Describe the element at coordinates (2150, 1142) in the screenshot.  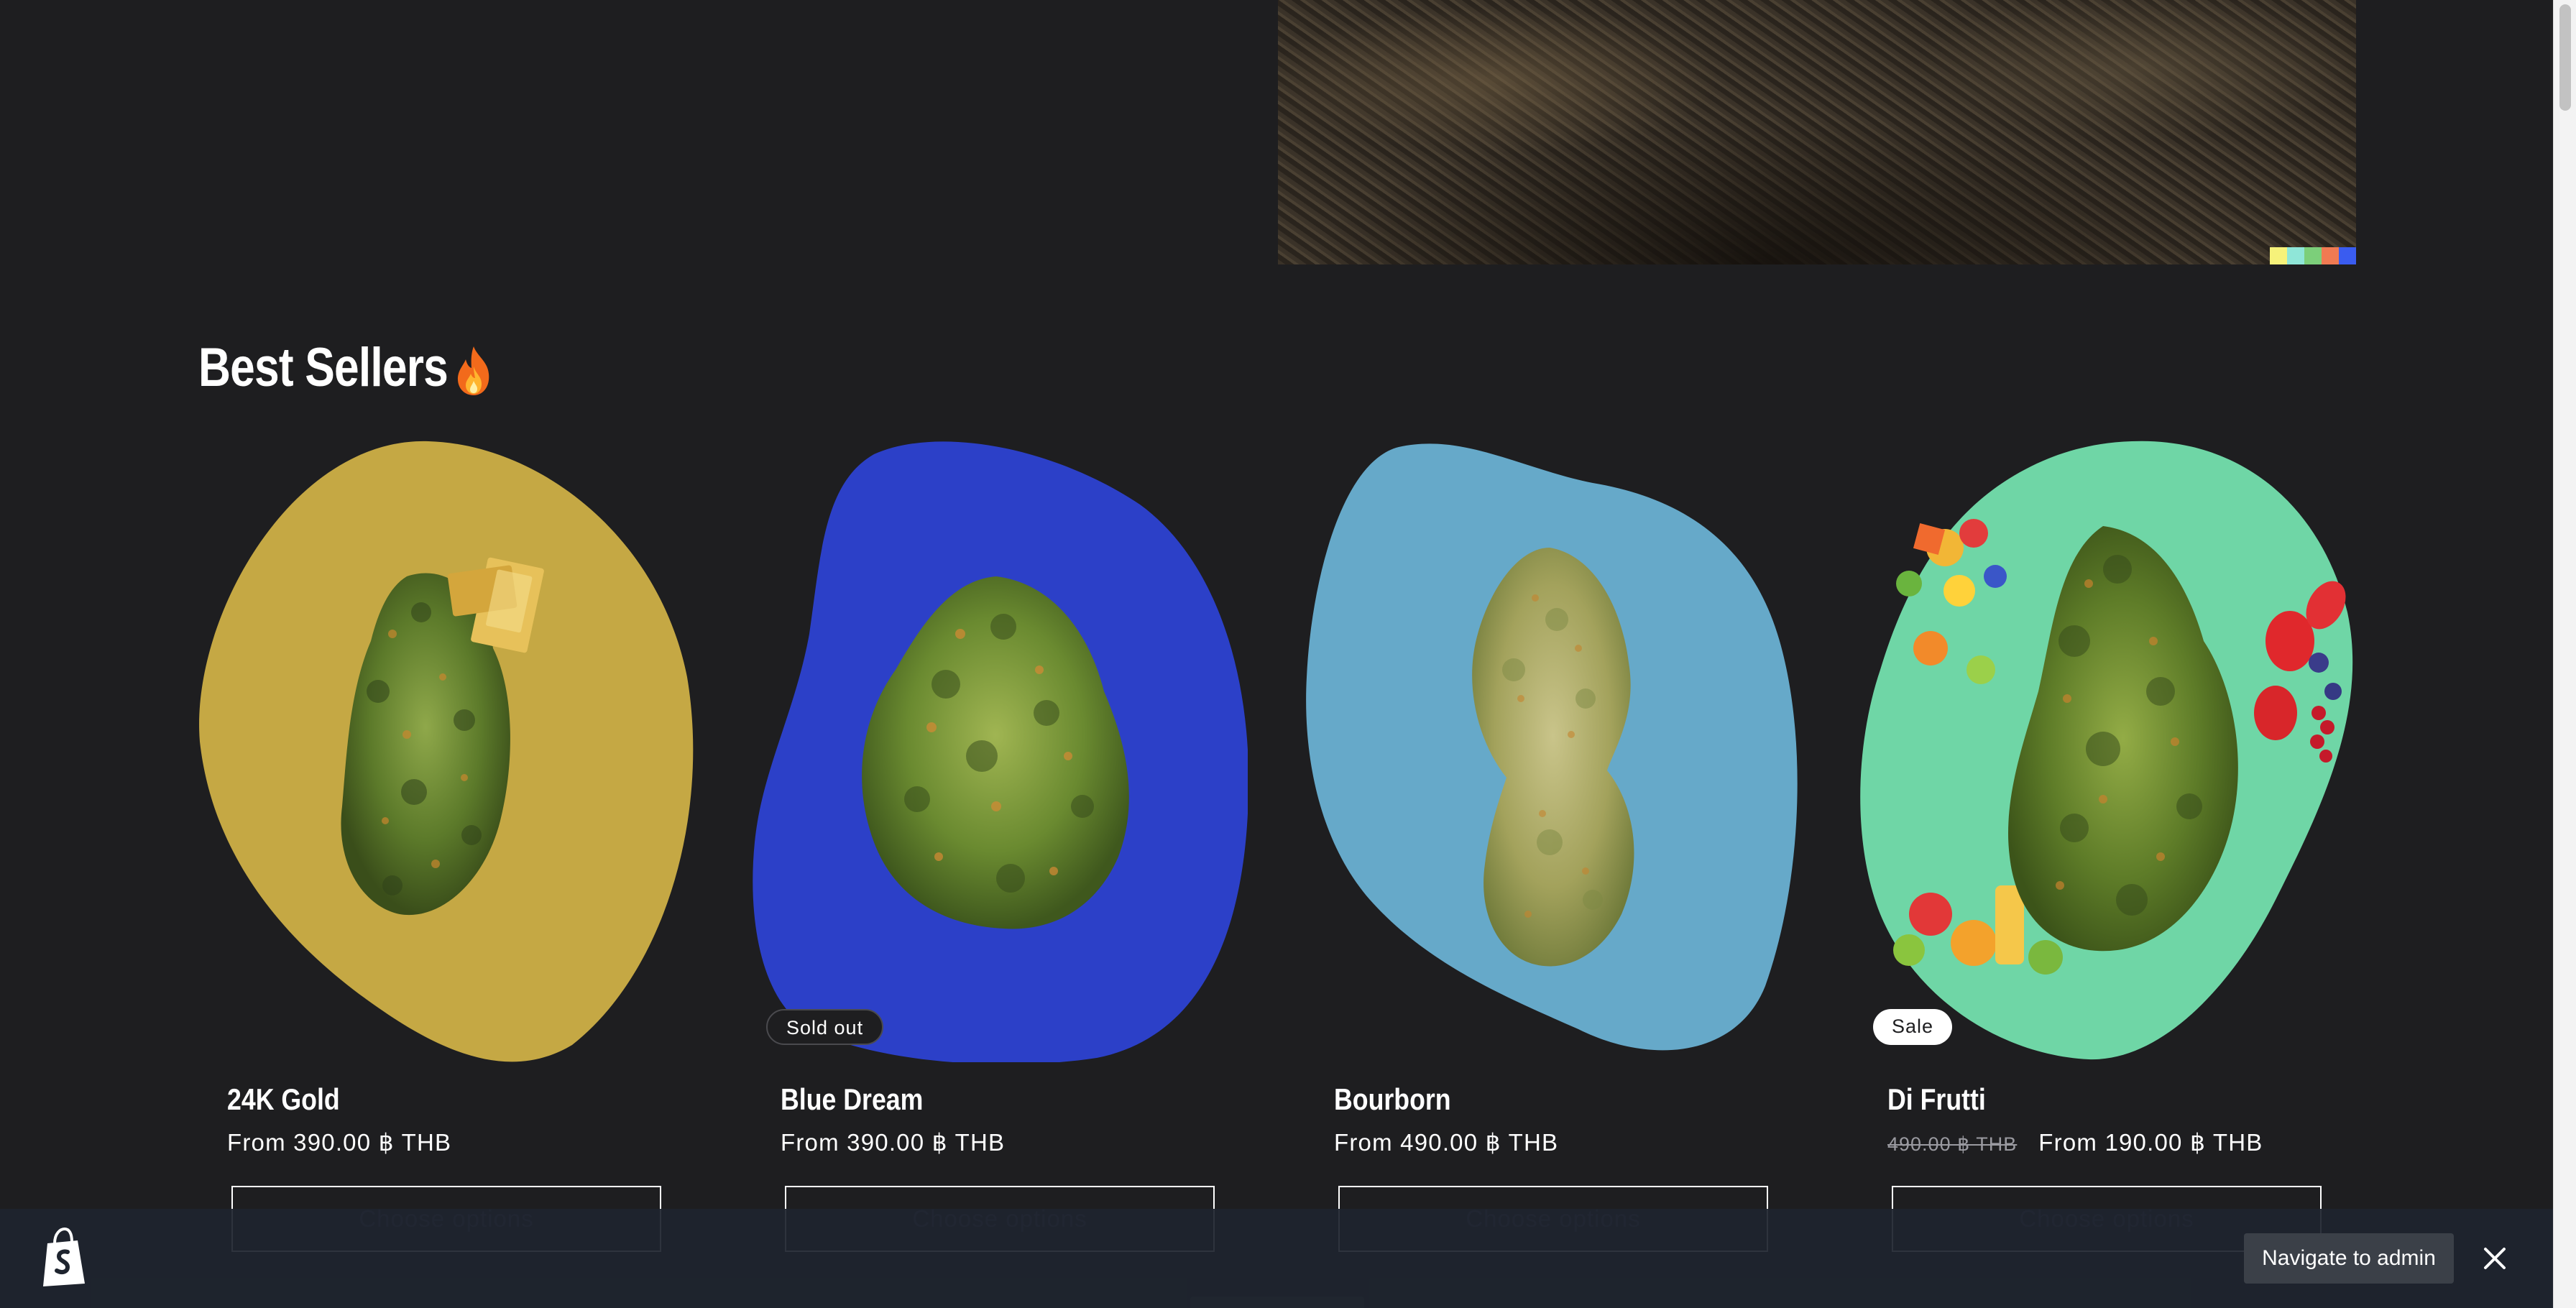
I see `sale-price: From 190.00 ฿ THB` at that location.